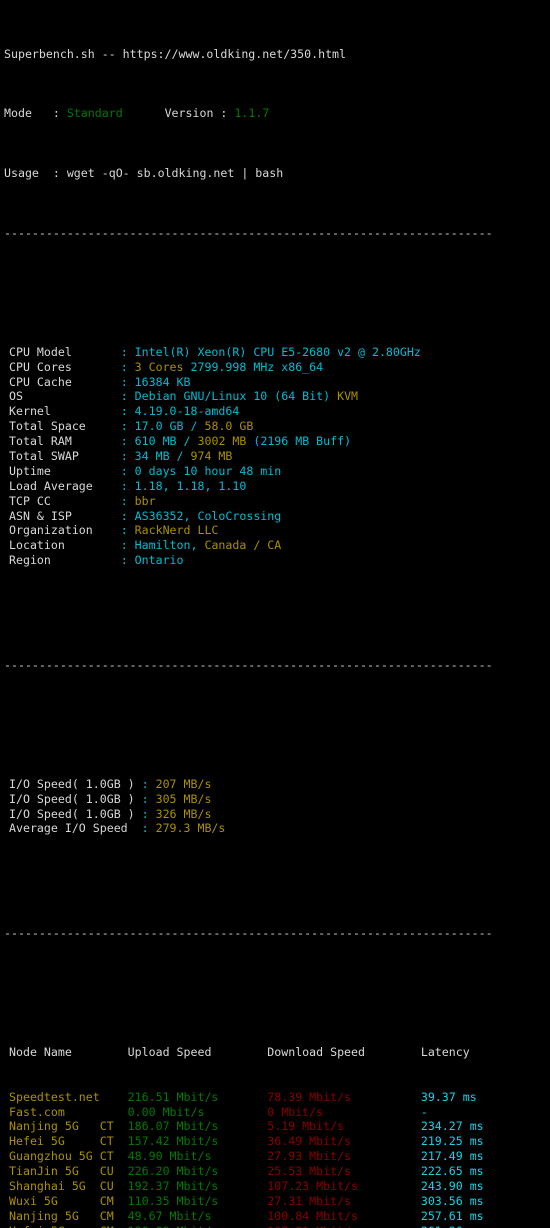  Describe the element at coordinates (275, 799) in the screenshot. I see `io-speed-row: I/O Speed( 1.0GB ) : 305 MB/s` at that location.